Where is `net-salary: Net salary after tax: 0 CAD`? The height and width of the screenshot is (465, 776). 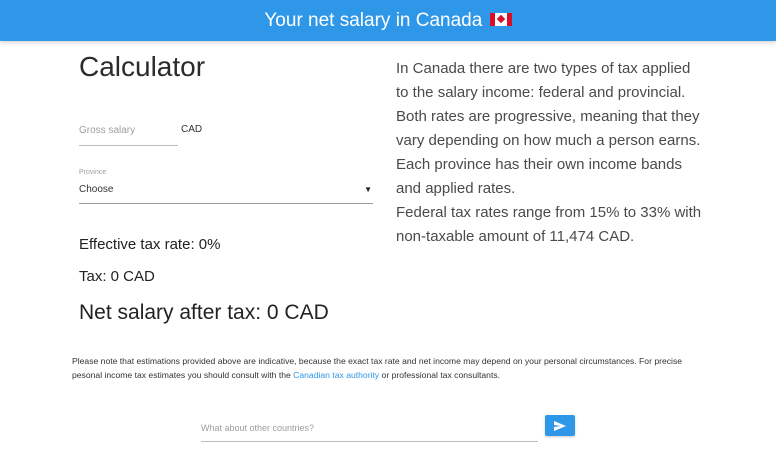 net-salary: Net salary after tax: 0 CAD is located at coordinates (204, 312).